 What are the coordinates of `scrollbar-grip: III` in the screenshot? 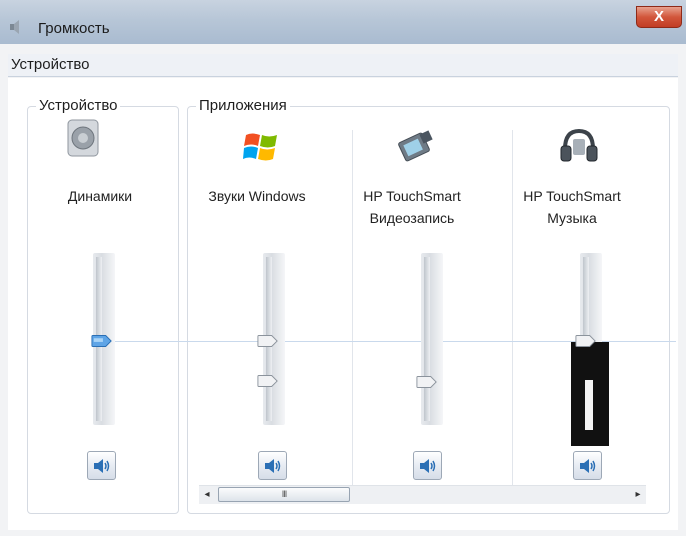 It's located at (284, 494).